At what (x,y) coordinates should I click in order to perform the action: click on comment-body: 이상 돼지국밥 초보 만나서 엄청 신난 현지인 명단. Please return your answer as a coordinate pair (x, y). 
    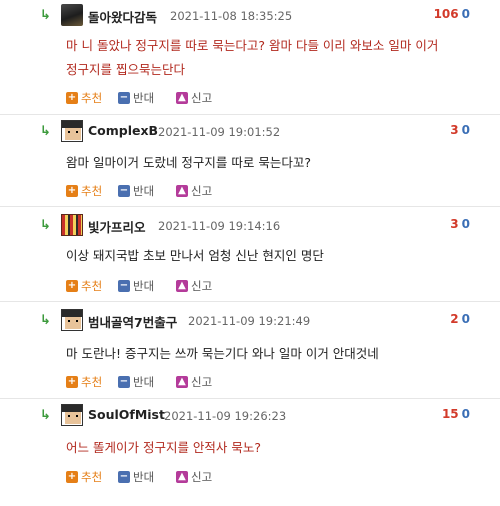
    Looking at the image, I should click on (266, 256).